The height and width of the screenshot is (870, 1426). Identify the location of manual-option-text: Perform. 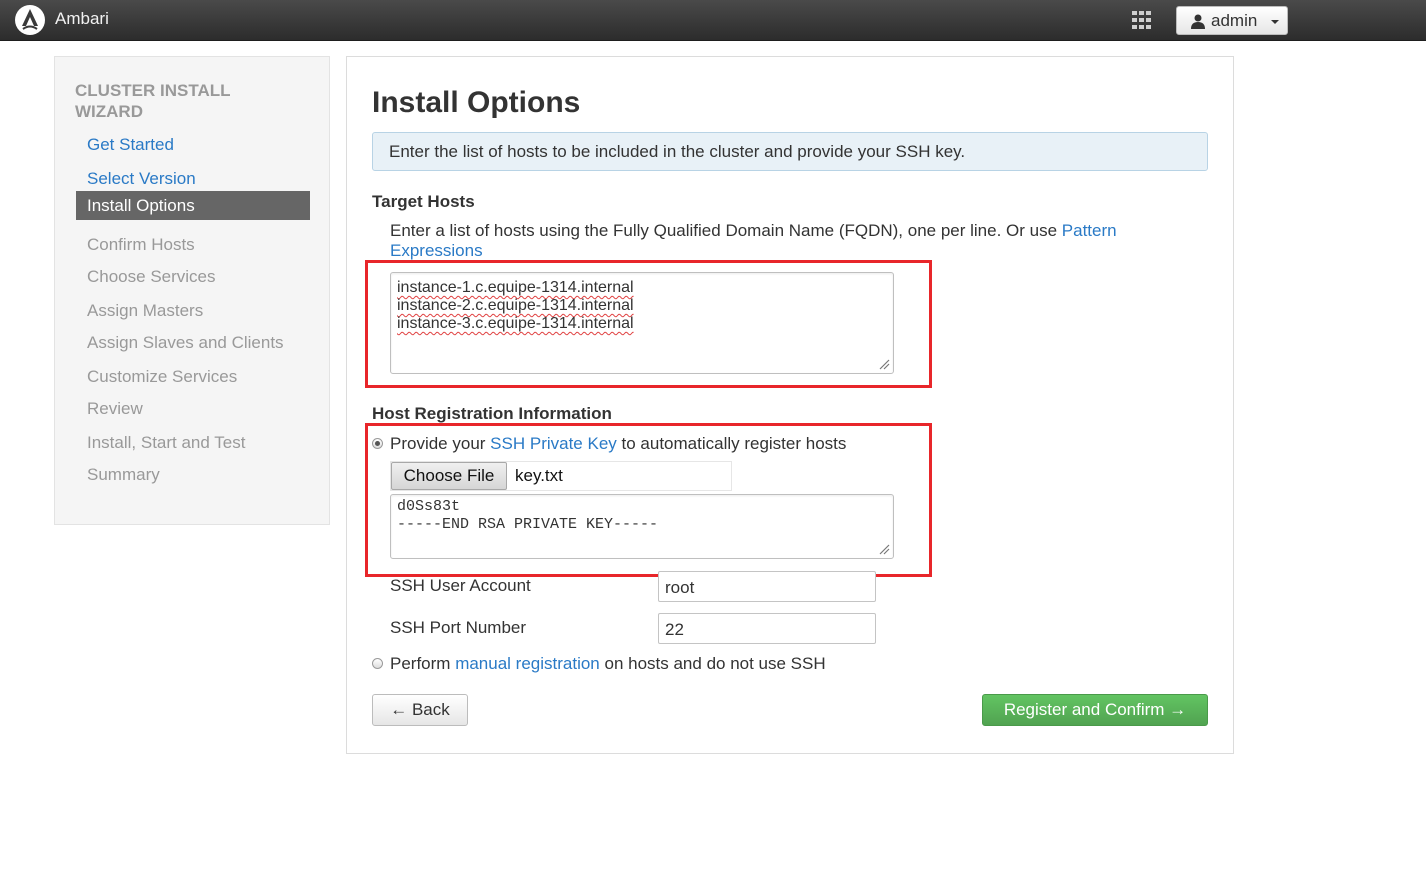
(423, 663).